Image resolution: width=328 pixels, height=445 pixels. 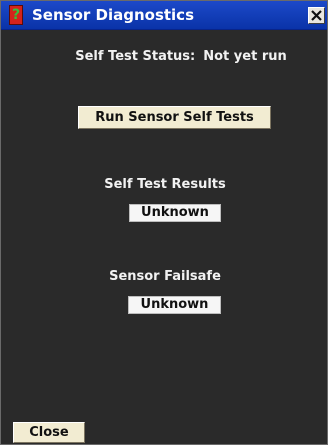 I want to click on run-self-tests-button: Run Sensor Self Tests, so click(x=174, y=117).